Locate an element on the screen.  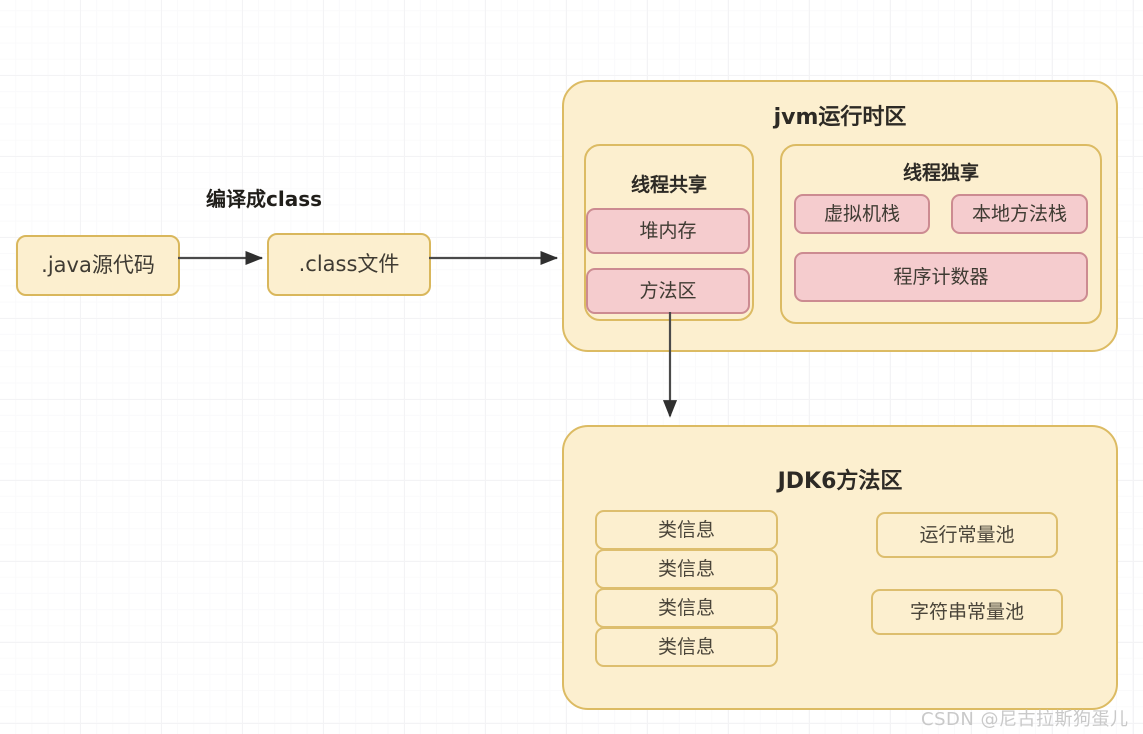
node-class-info-4: 类信息 is located at coordinates (686, 647).